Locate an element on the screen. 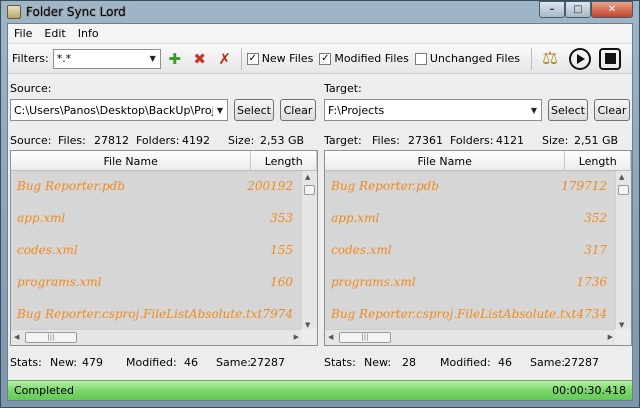  size-value: 2,53 GB is located at coordinates (282, 140).